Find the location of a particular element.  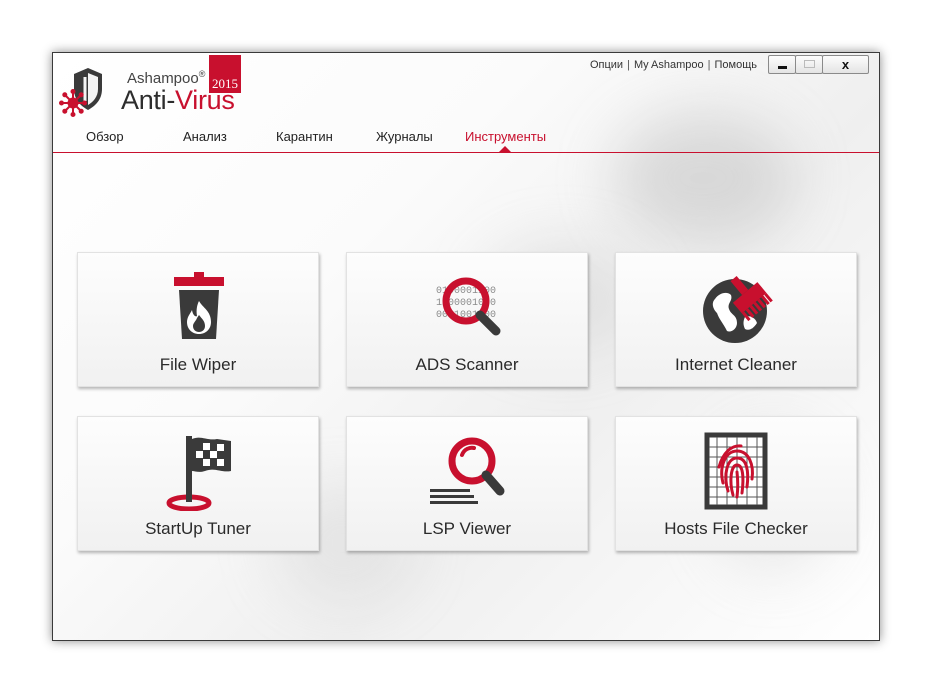

tab-quarantine: Карантин is located at coordinates (304, 136).